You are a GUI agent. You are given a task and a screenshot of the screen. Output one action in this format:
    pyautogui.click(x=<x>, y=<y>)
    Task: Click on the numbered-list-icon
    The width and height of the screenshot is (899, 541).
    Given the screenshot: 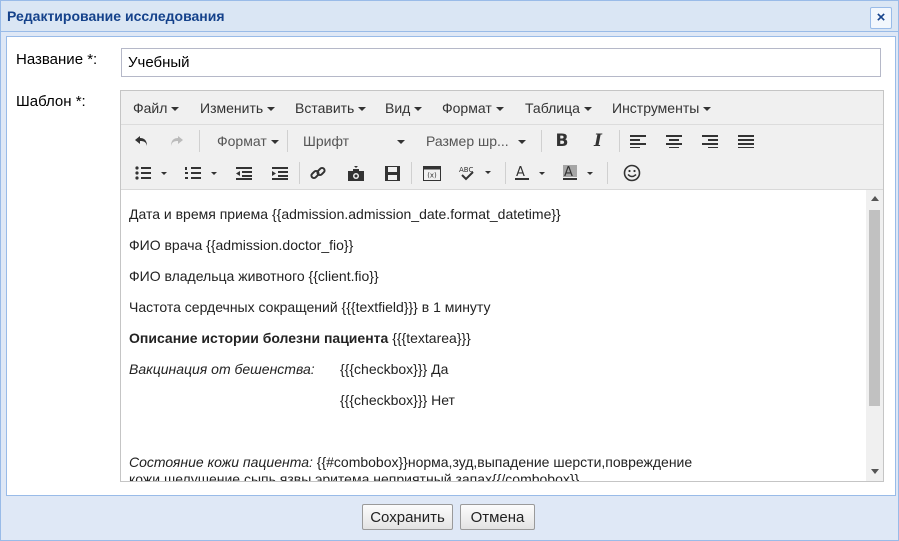 What is the action you would take?
    pyautogui.click(x=202, y=173)
    